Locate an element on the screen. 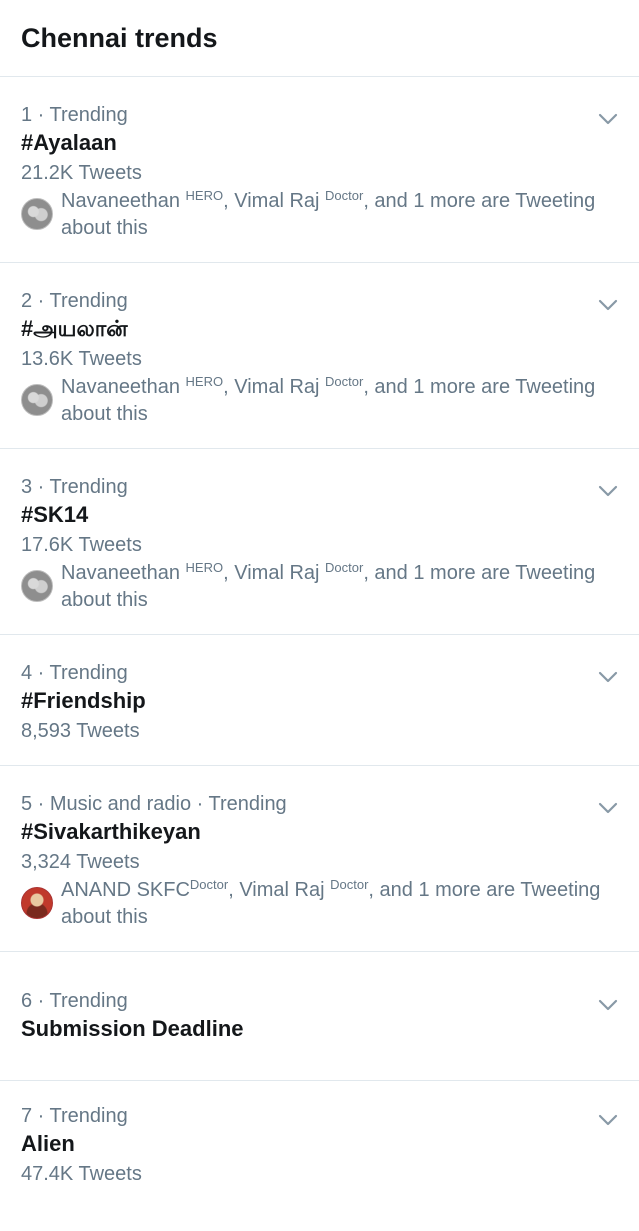 This screenshot has height=1231, width=639. trend-meta: 2 · Trending is located at coordinates (74, 301).